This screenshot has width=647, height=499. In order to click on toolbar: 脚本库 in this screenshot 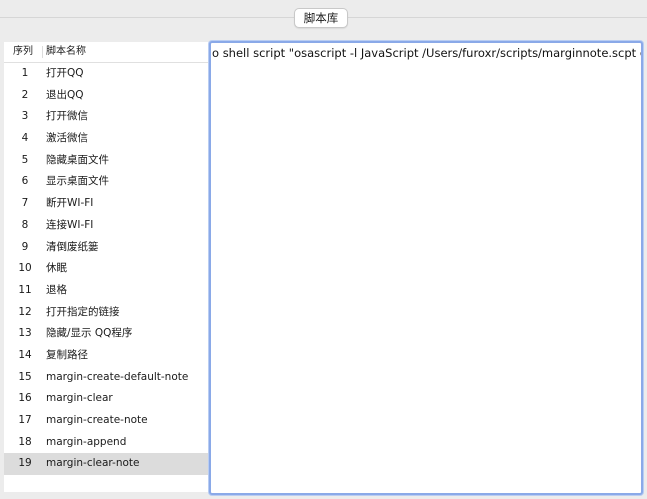, I will do `click(323, 14)`.